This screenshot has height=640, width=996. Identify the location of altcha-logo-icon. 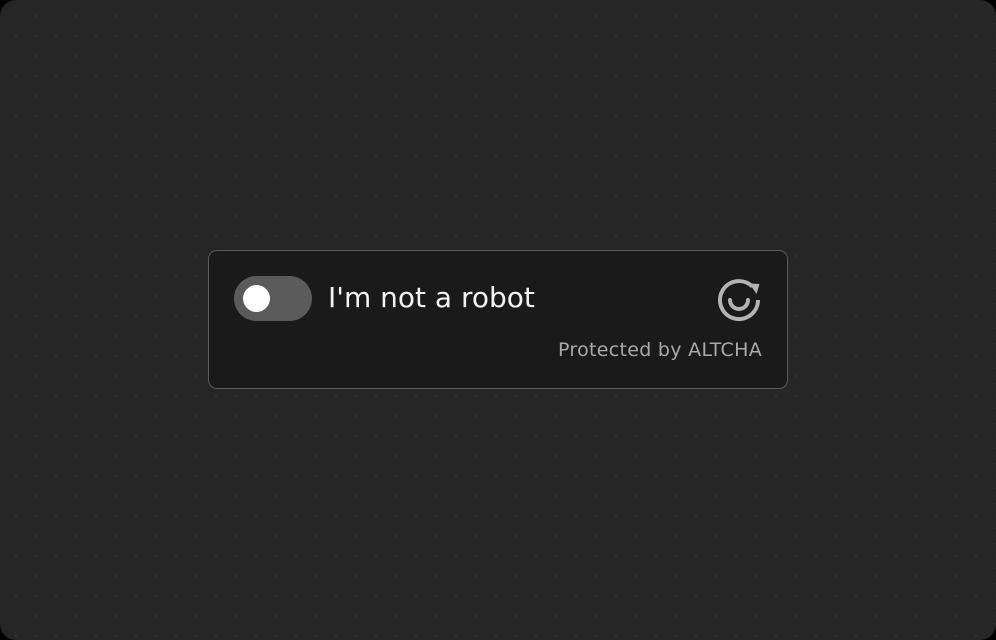
(739, 300).